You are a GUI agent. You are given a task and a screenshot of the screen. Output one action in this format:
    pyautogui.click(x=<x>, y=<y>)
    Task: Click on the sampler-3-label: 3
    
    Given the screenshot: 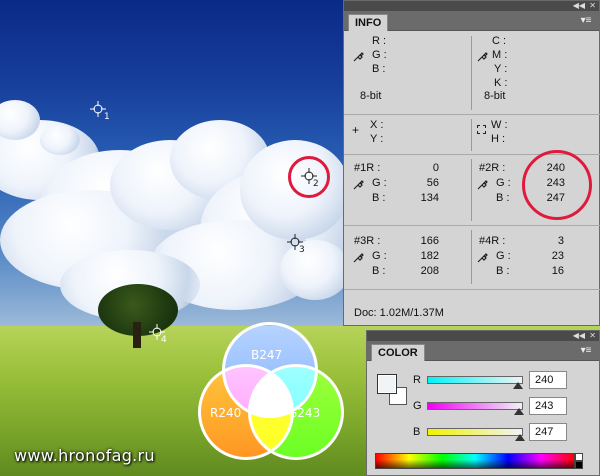 What is the action you would take?
    pyautogui.click(x=302, y=250)
    